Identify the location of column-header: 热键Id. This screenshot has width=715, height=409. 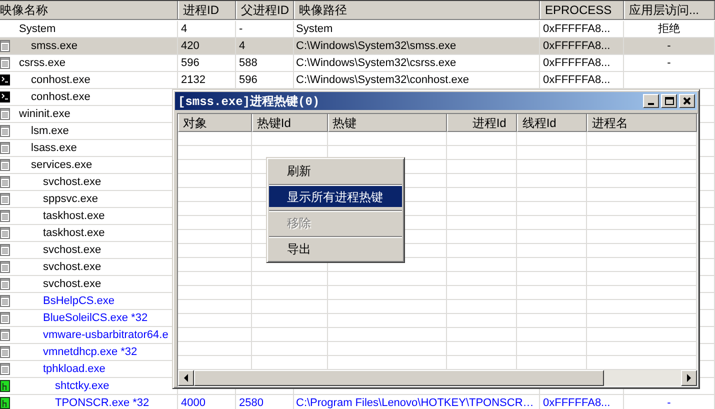
(290, 123).